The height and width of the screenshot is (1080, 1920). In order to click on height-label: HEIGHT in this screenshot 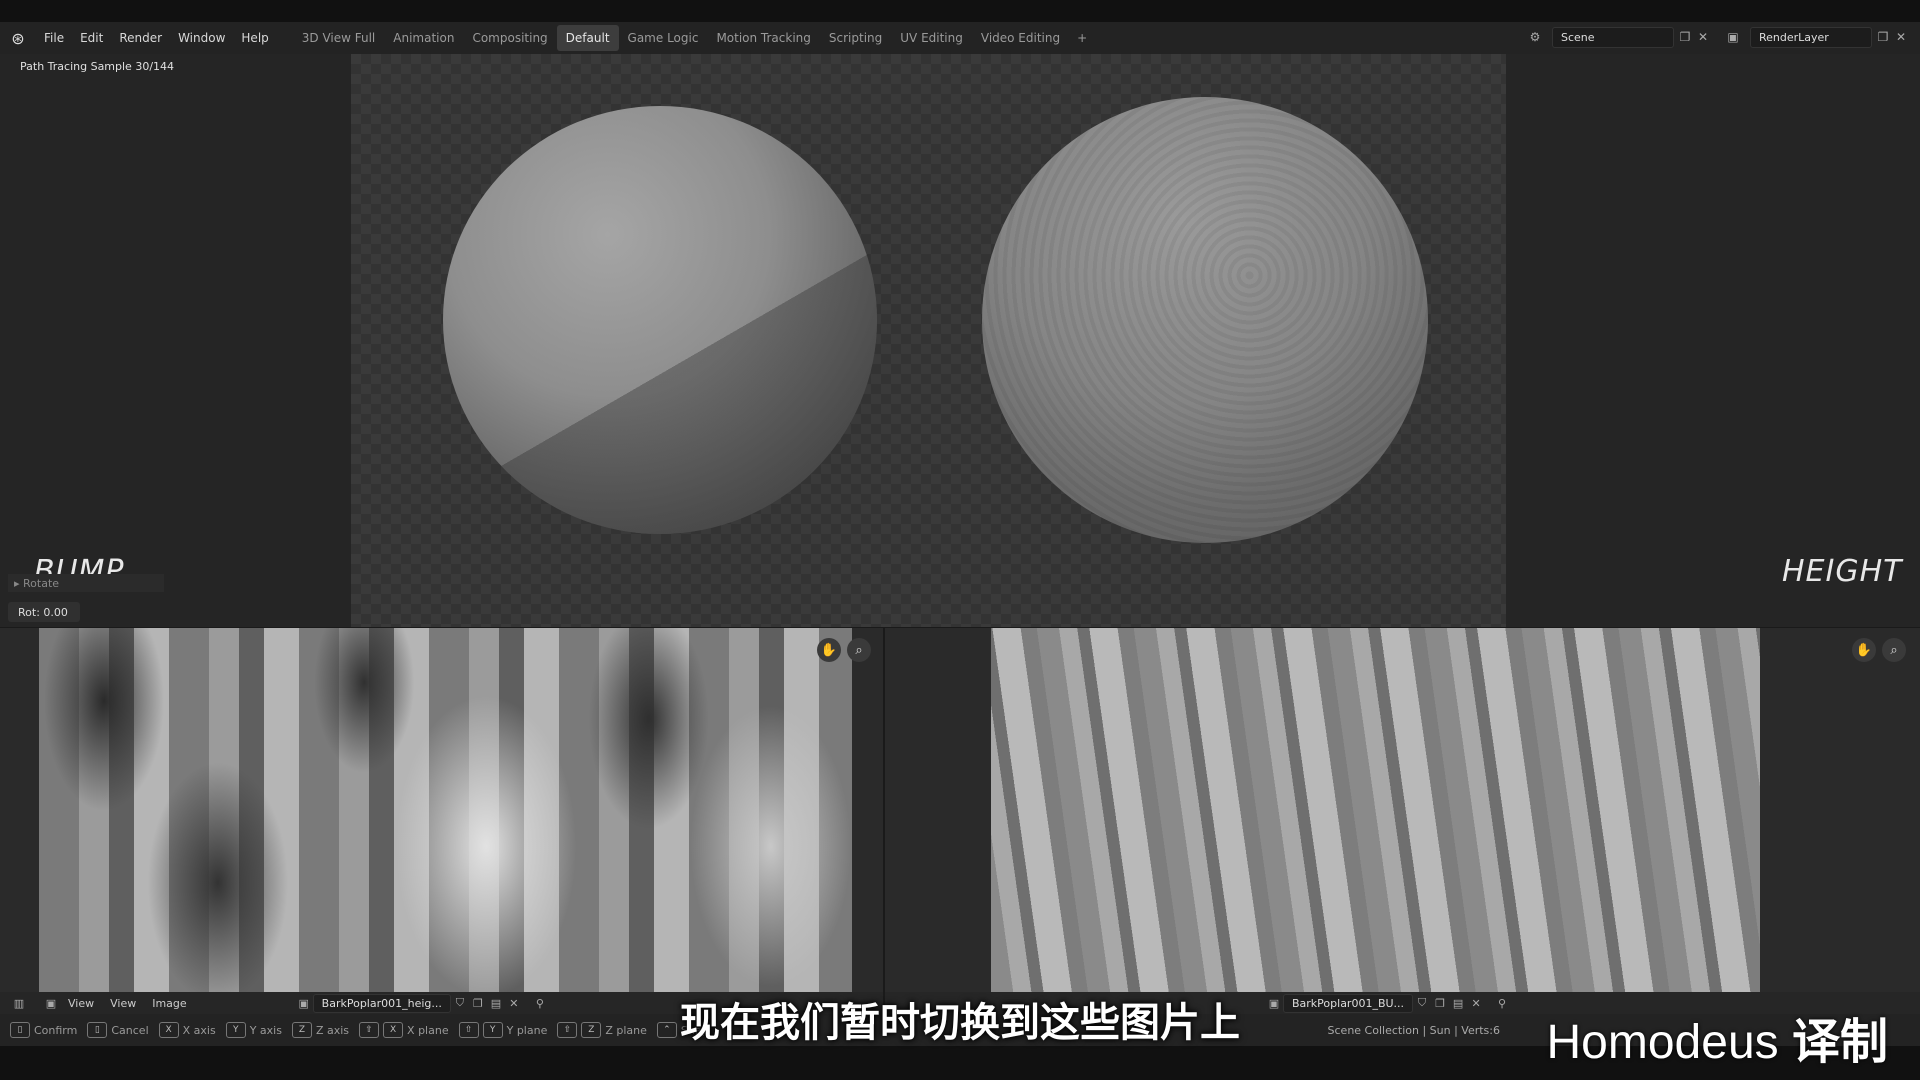, I will do `click(1842, 571)`.